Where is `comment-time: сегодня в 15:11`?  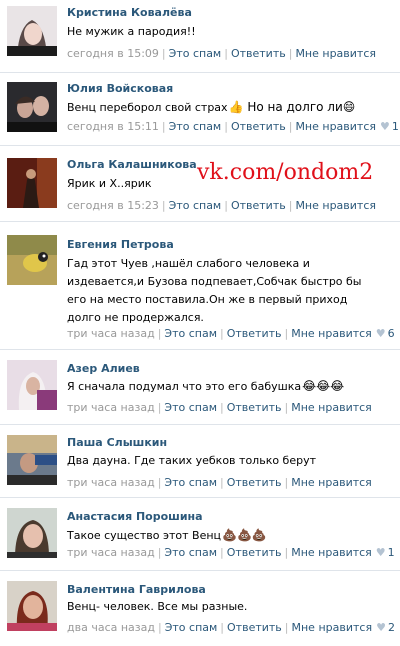 comment-time: сегодня в 15:11 is located at coordinates (113, 126).